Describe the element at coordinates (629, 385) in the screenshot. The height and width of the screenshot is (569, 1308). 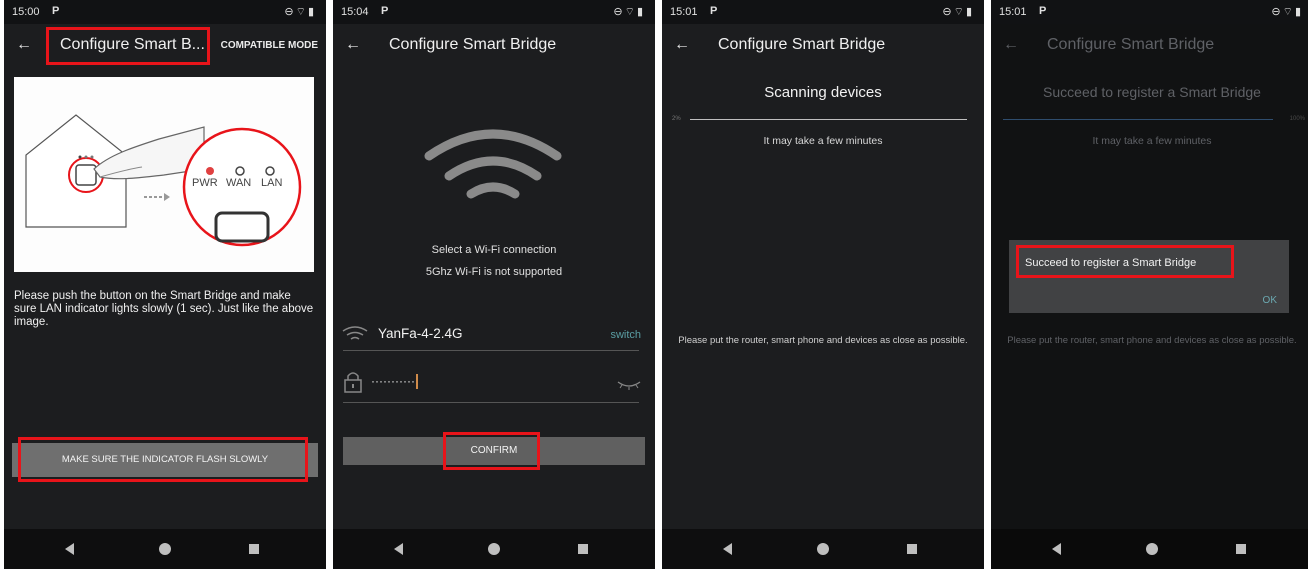
I see `eye-closed-icon` at that location.